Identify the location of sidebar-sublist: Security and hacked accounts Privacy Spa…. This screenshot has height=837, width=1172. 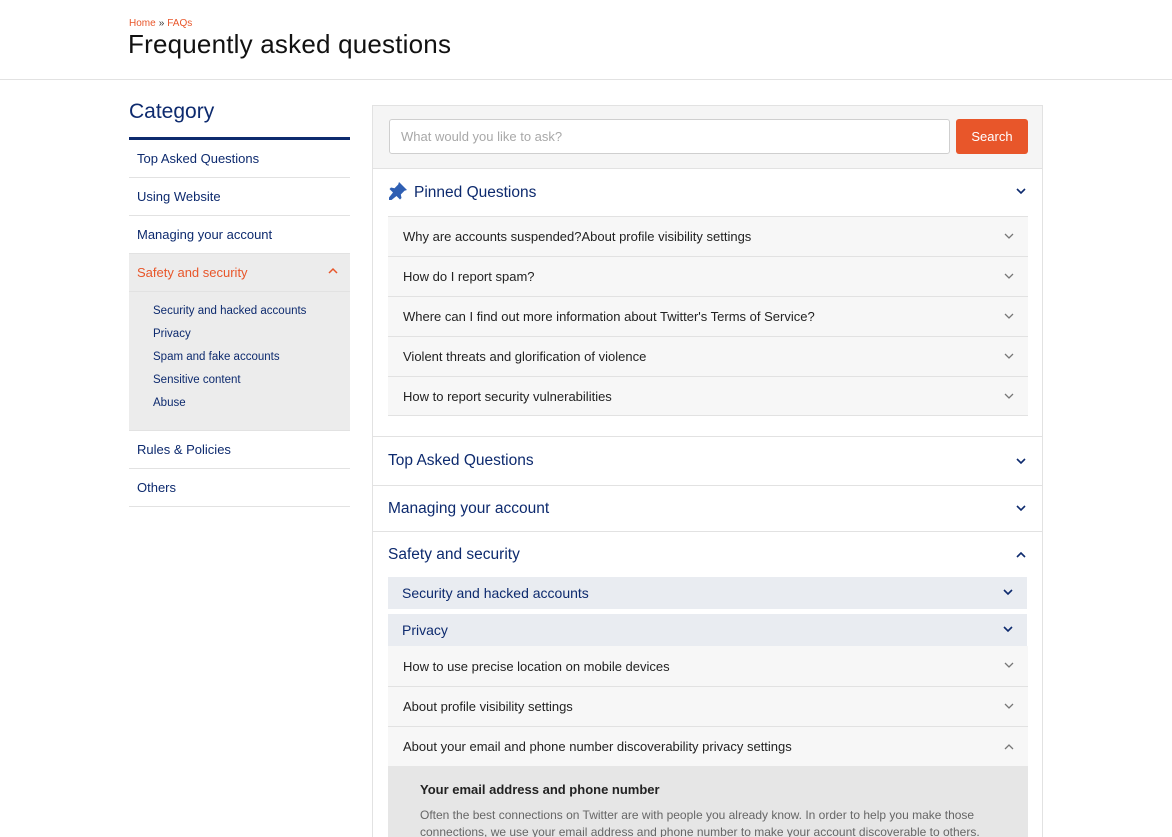
(239, 361).